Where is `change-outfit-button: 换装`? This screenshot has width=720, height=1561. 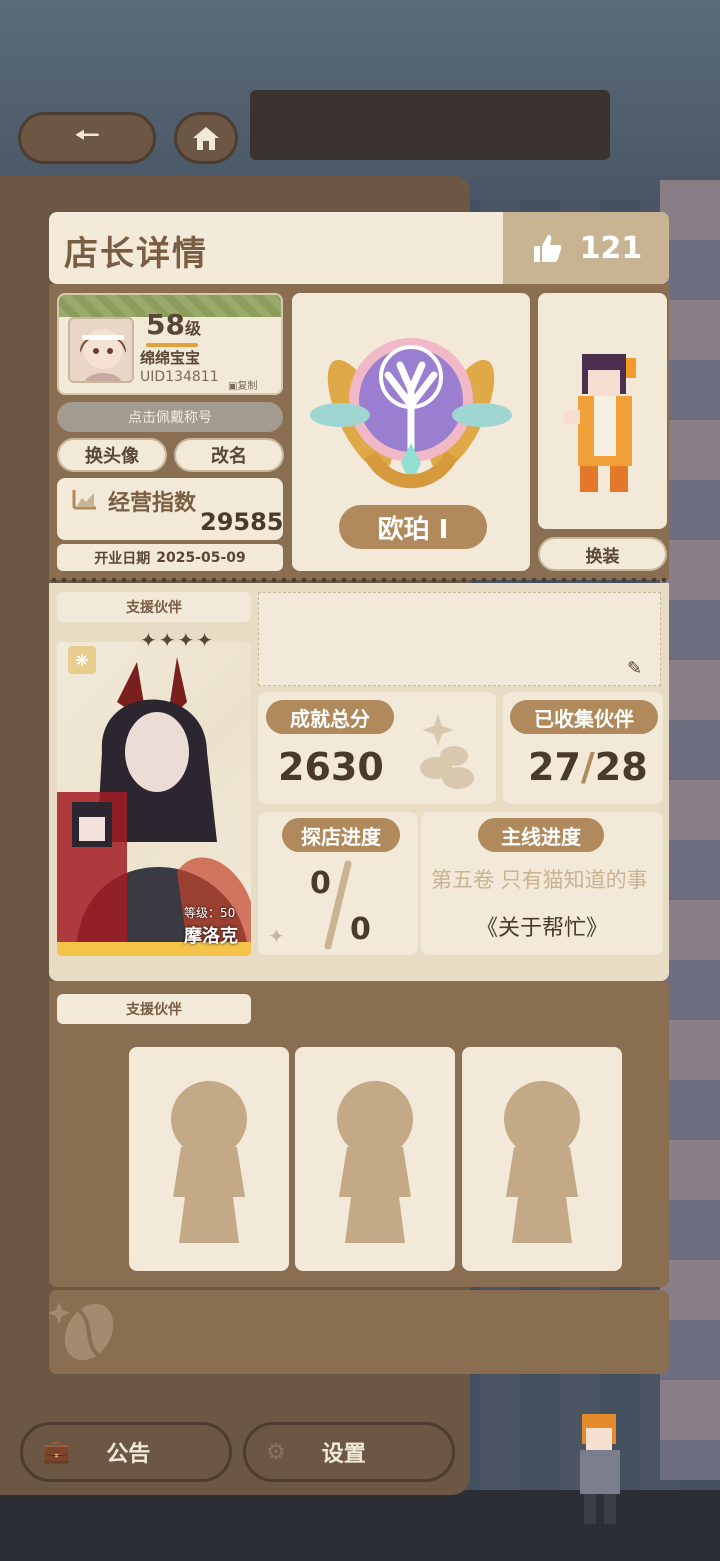 change-outfit-button: 换装 is located at coordinates (602, 554).